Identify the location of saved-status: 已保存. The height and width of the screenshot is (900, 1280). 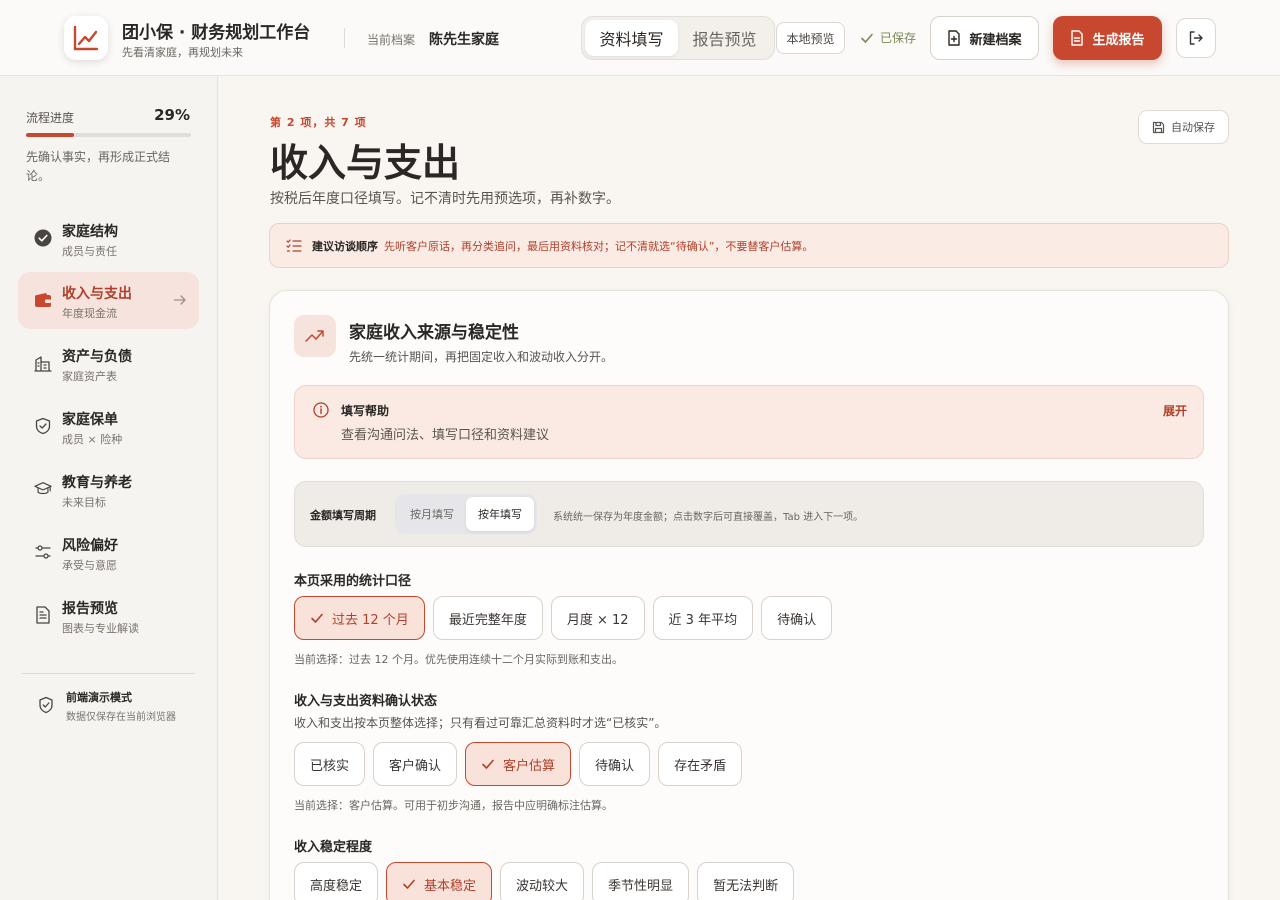
(888, 37).